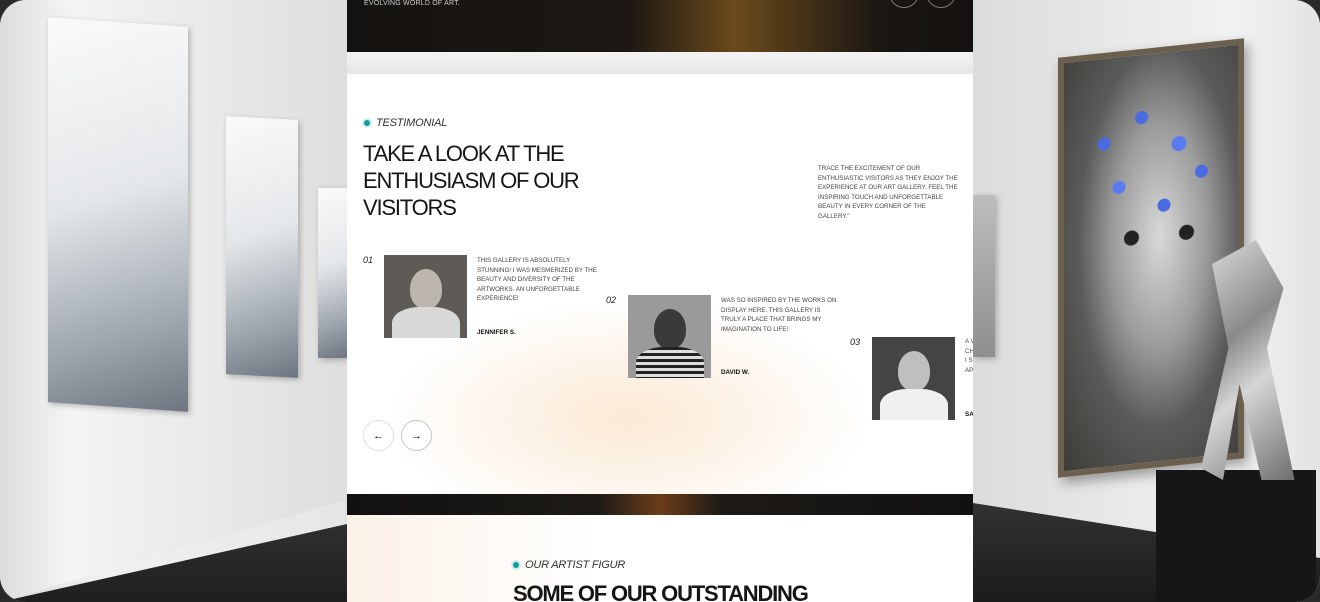 The height and width of the screenshot is (602, 1320). Describe the element at coordinates (735, 372) in the screenshot. I see `card-author: DAVID W.` at that location.